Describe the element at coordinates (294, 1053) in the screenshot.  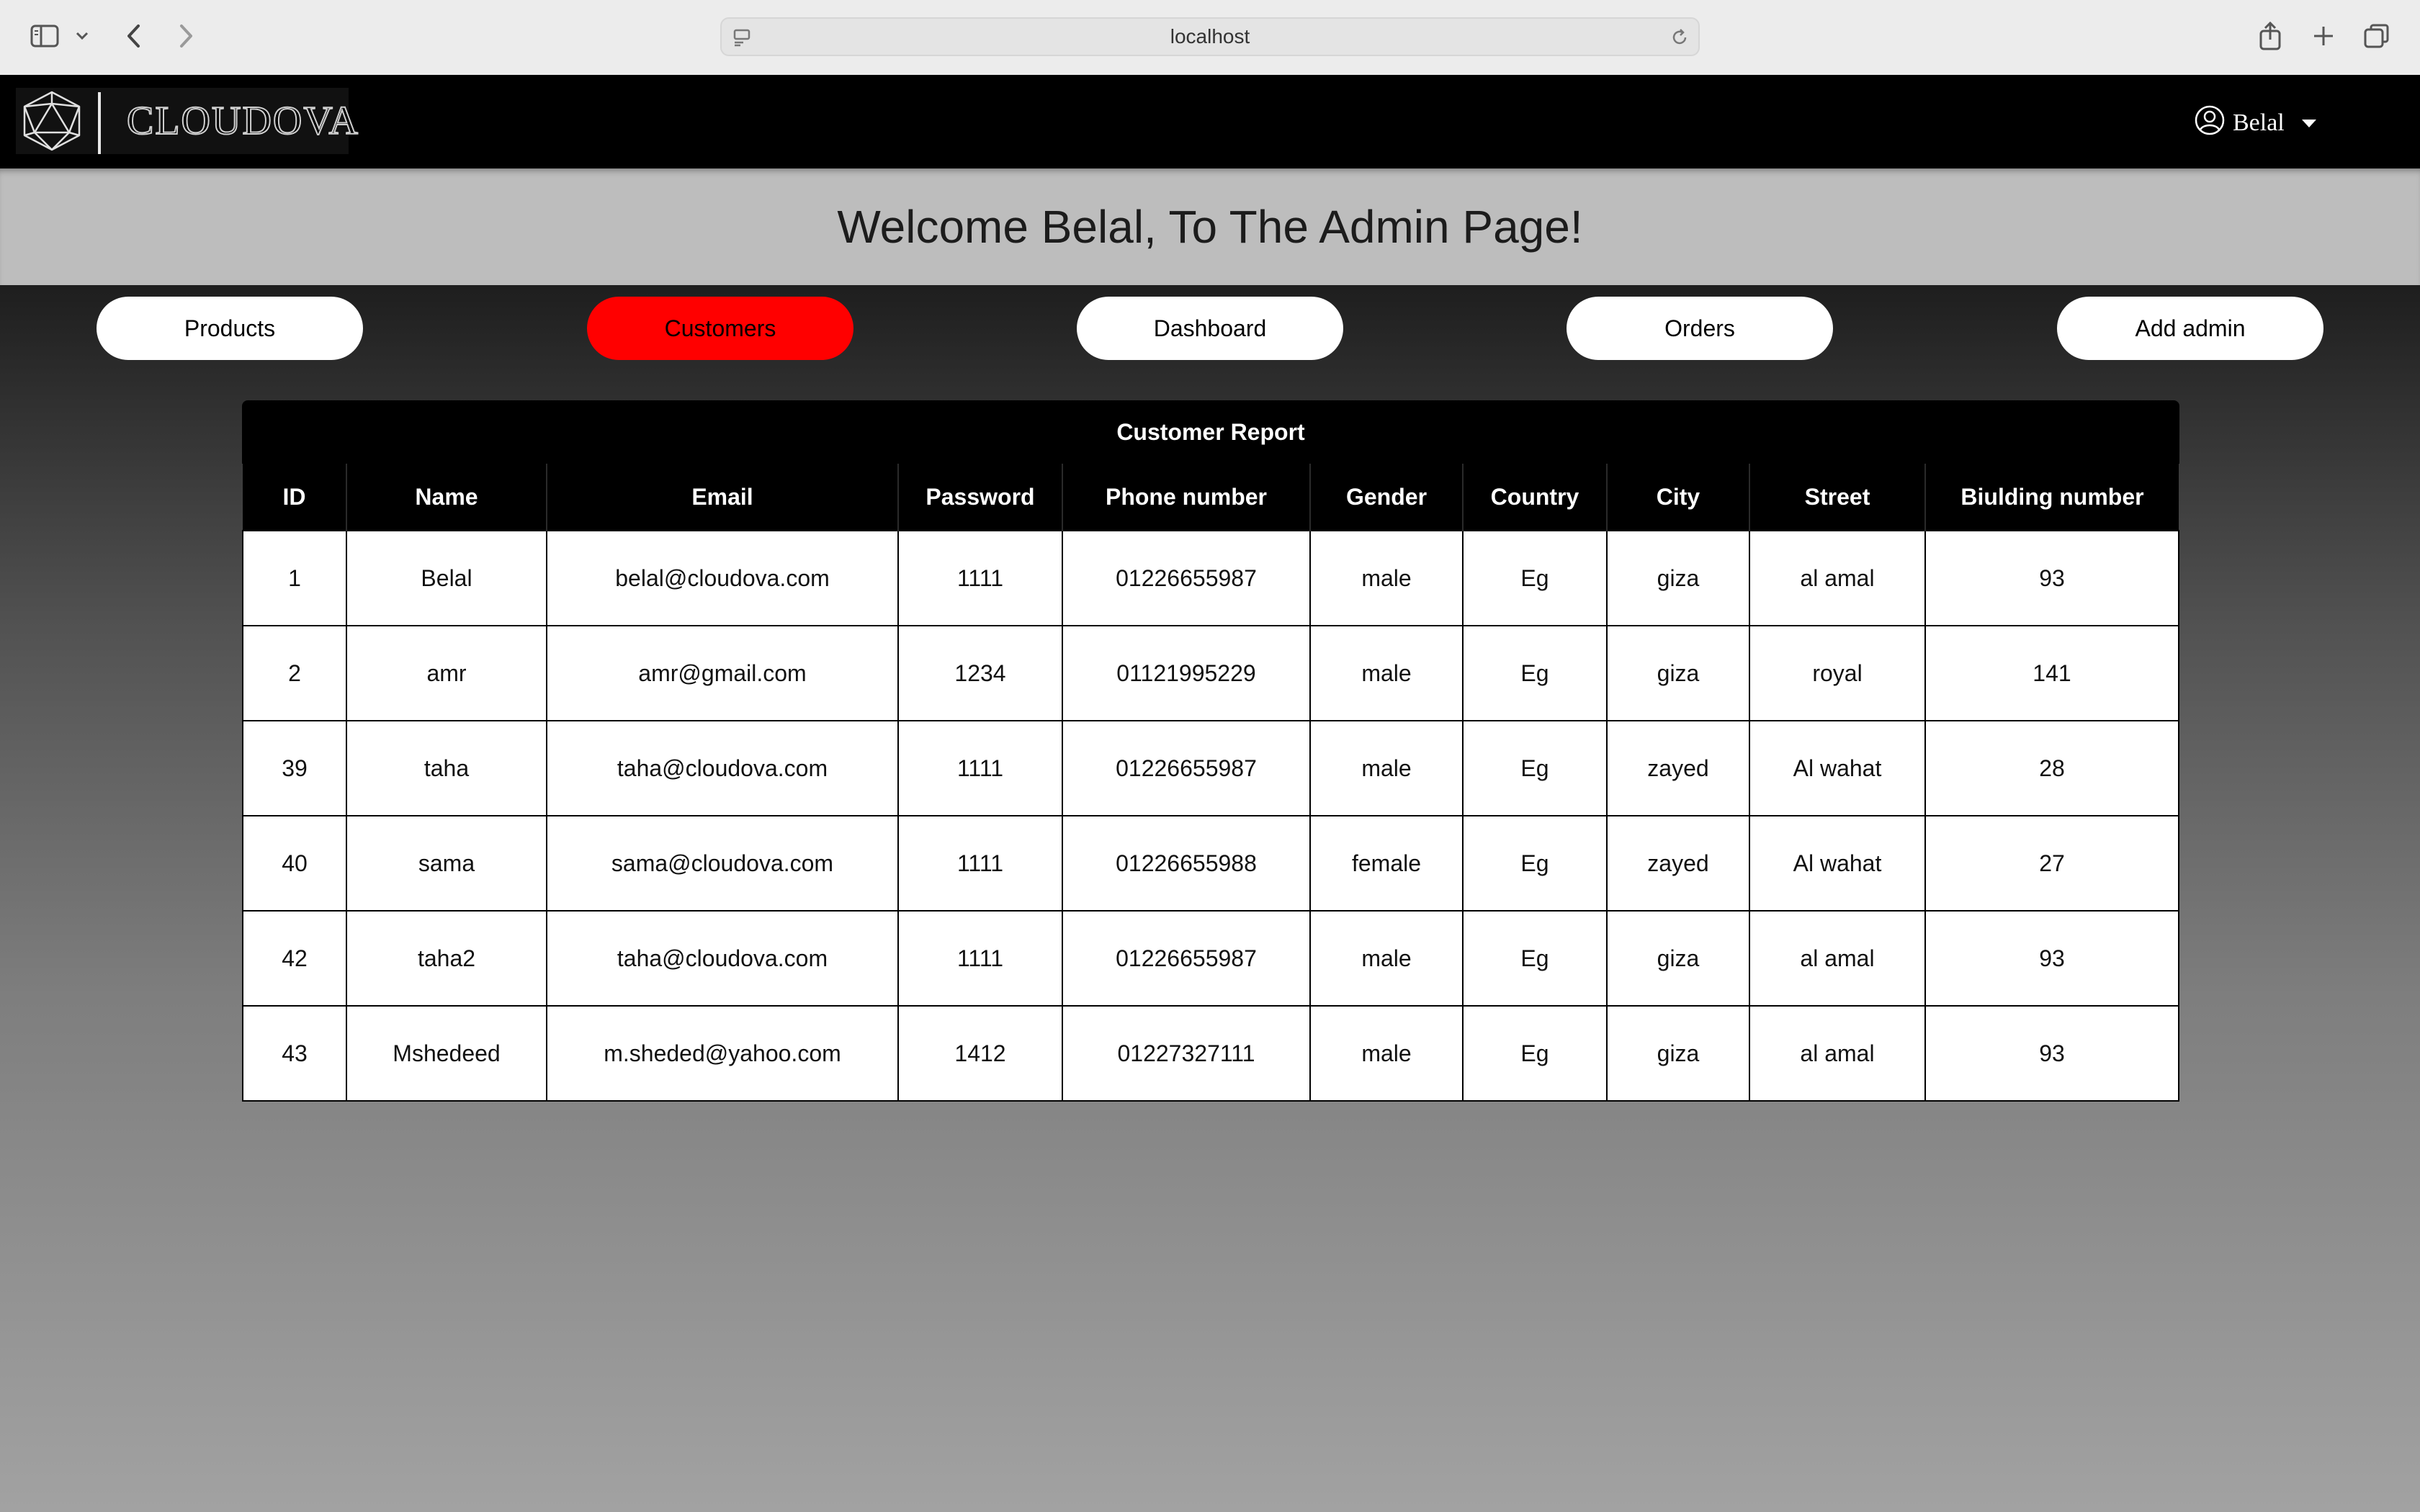
I see `cell-id: 43` at that location.